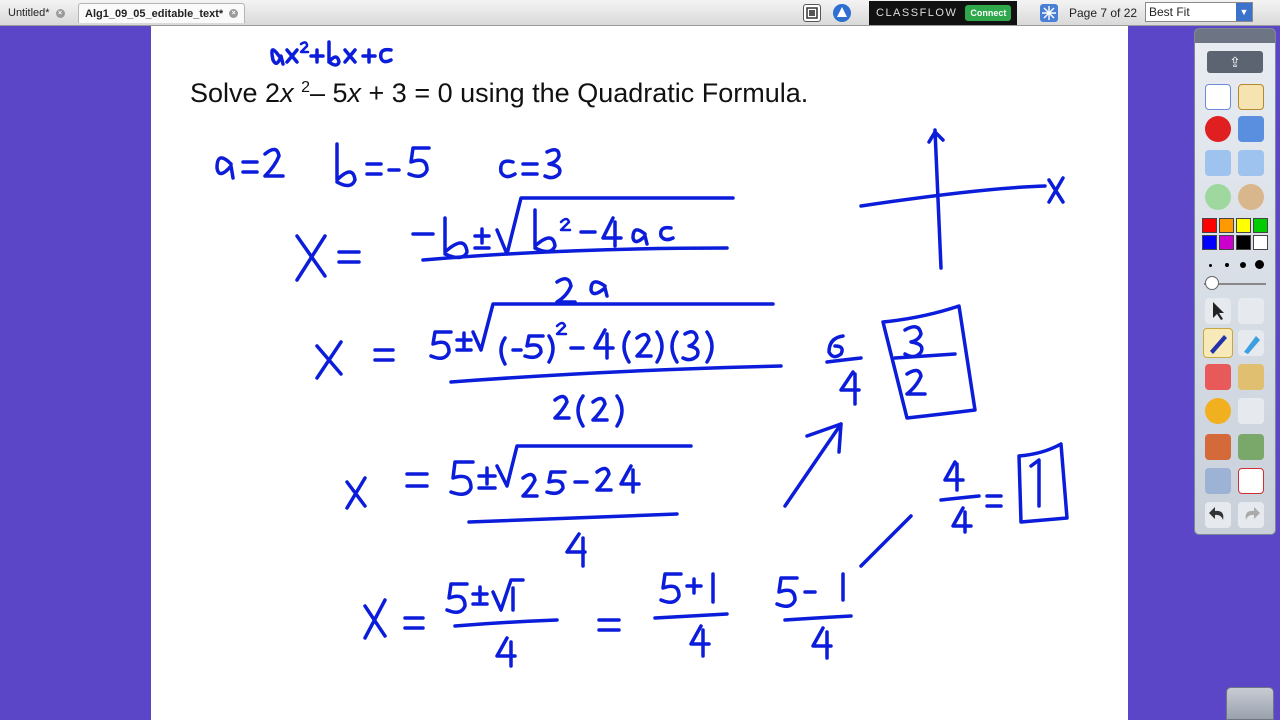  I want to click on color-blue-swatch, so click(1209, 242).